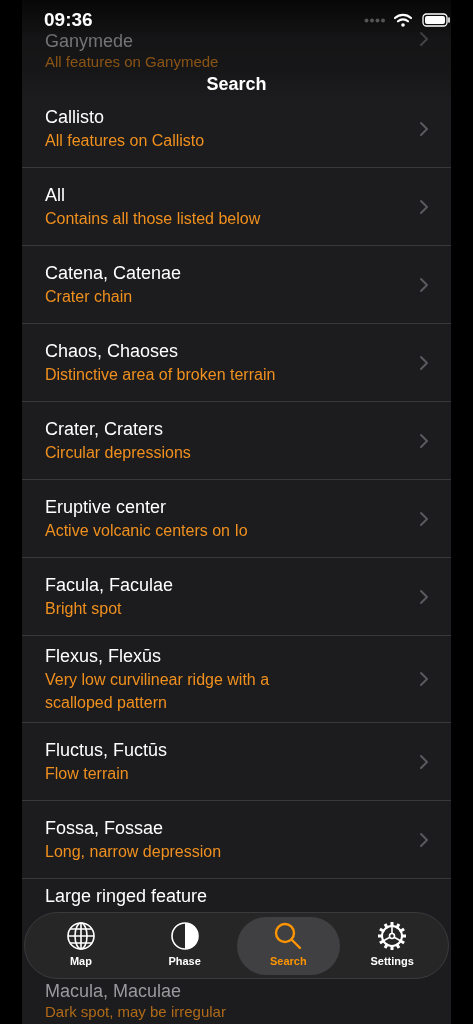  I want to click on row-subtitle: Crater chain, so click(89, 297).